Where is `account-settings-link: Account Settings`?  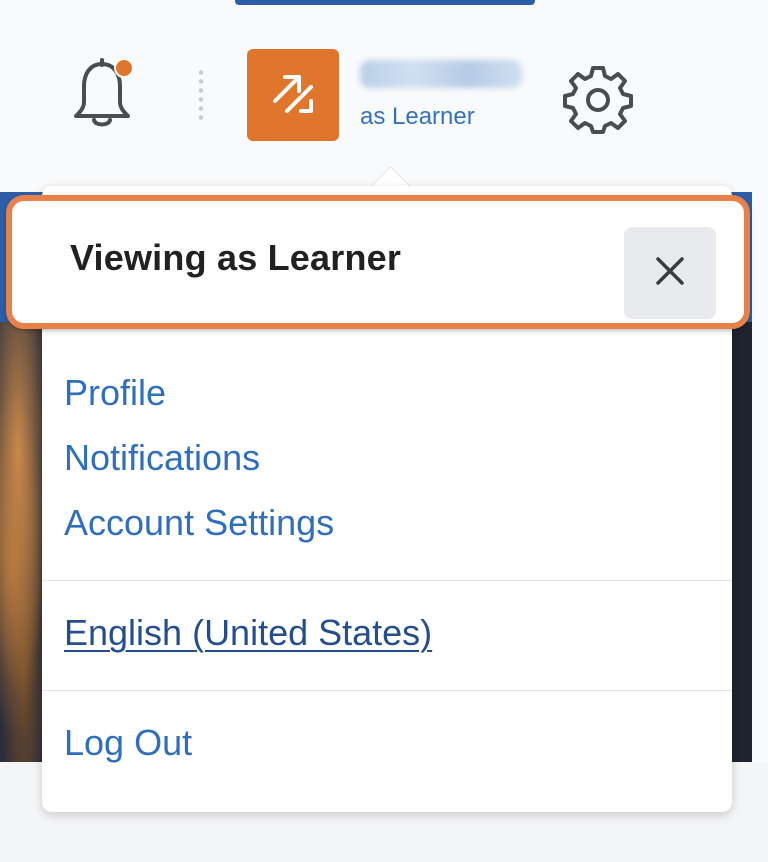
account-settings-link: Account Settings is located at coordinates (199, 523).